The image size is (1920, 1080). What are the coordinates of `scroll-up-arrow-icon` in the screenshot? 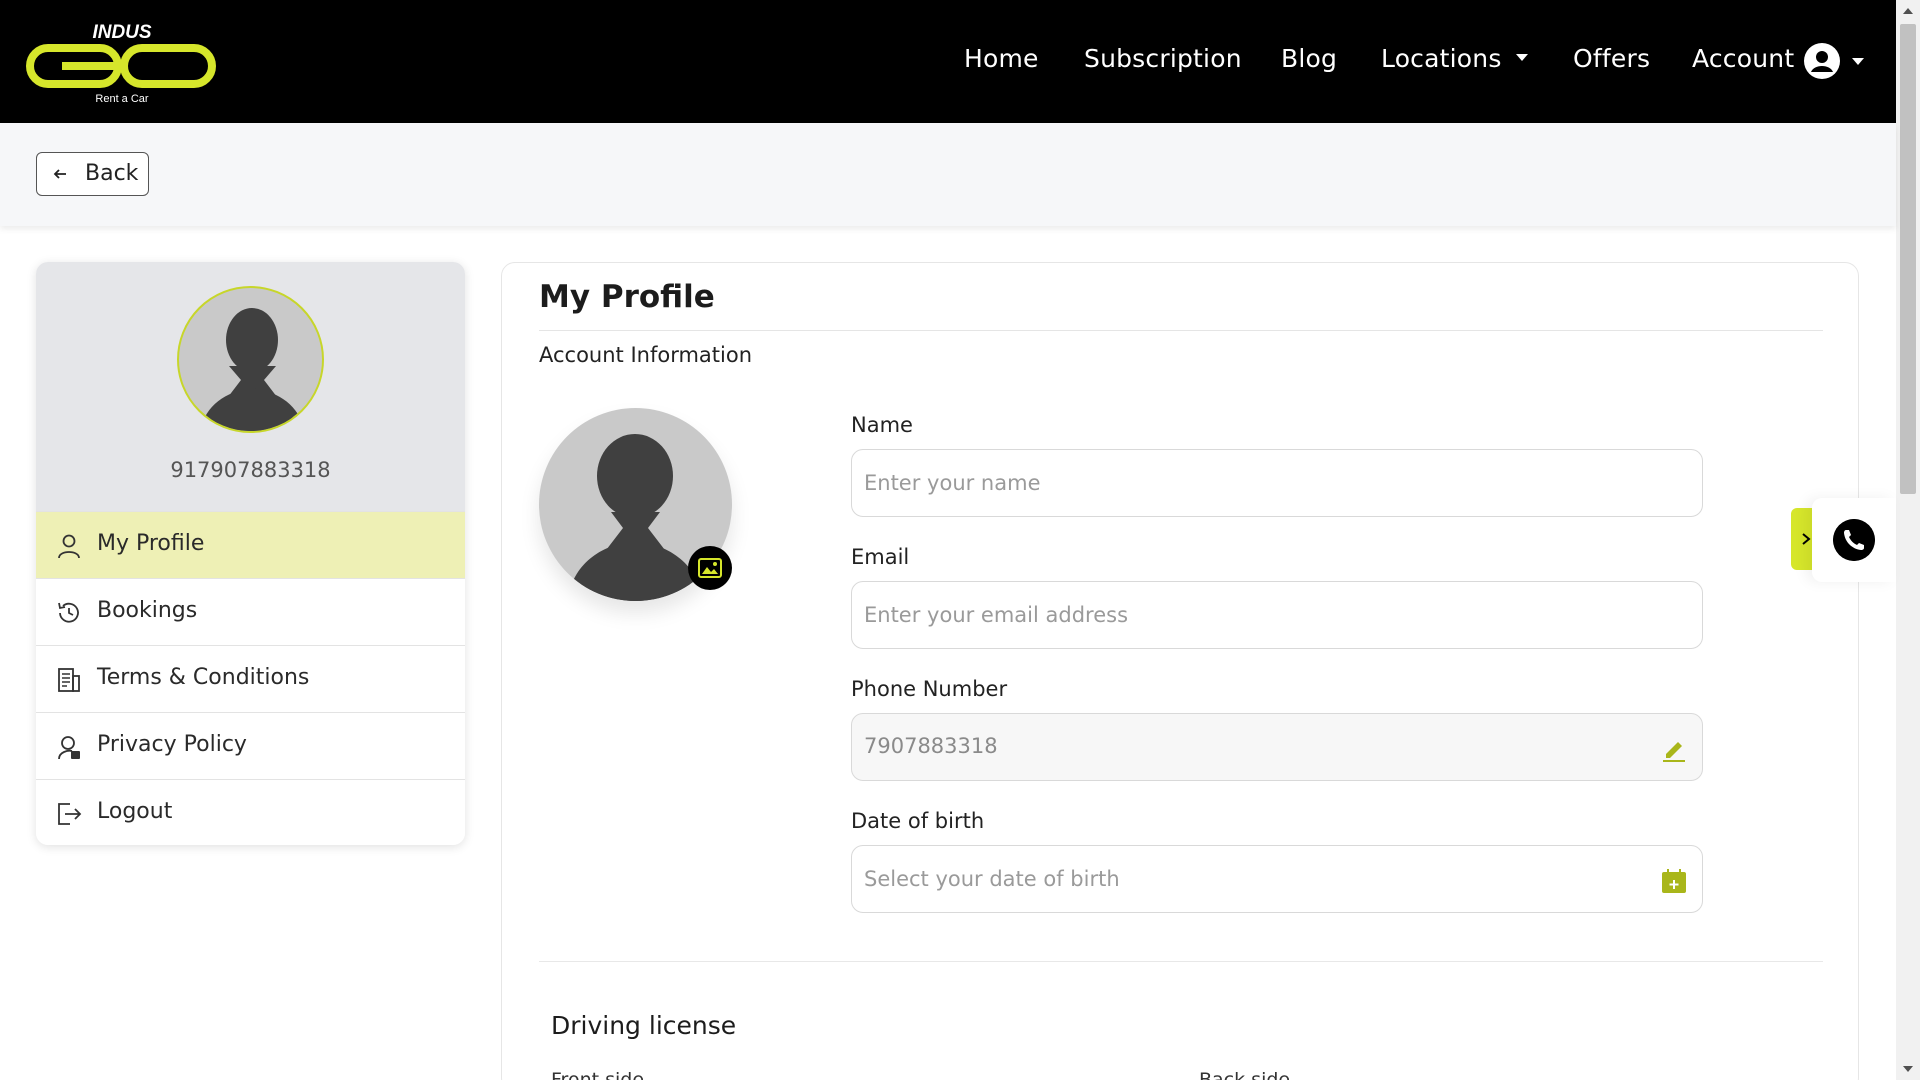 It's located at (1908, 11).